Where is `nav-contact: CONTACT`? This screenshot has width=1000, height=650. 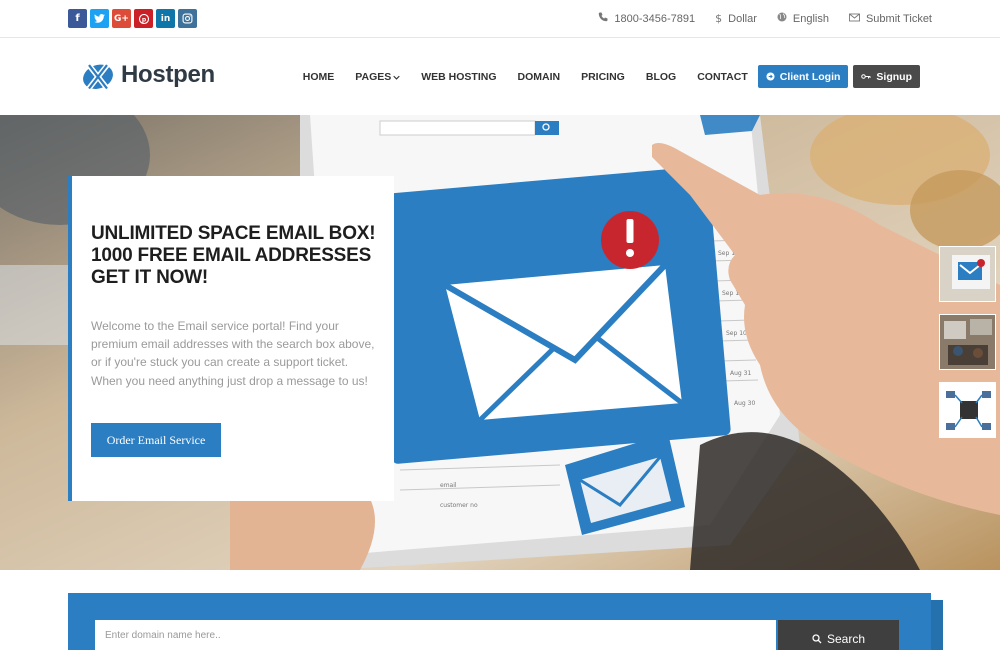
nav-contact: CONTACT is located at coordinates (722, 77).